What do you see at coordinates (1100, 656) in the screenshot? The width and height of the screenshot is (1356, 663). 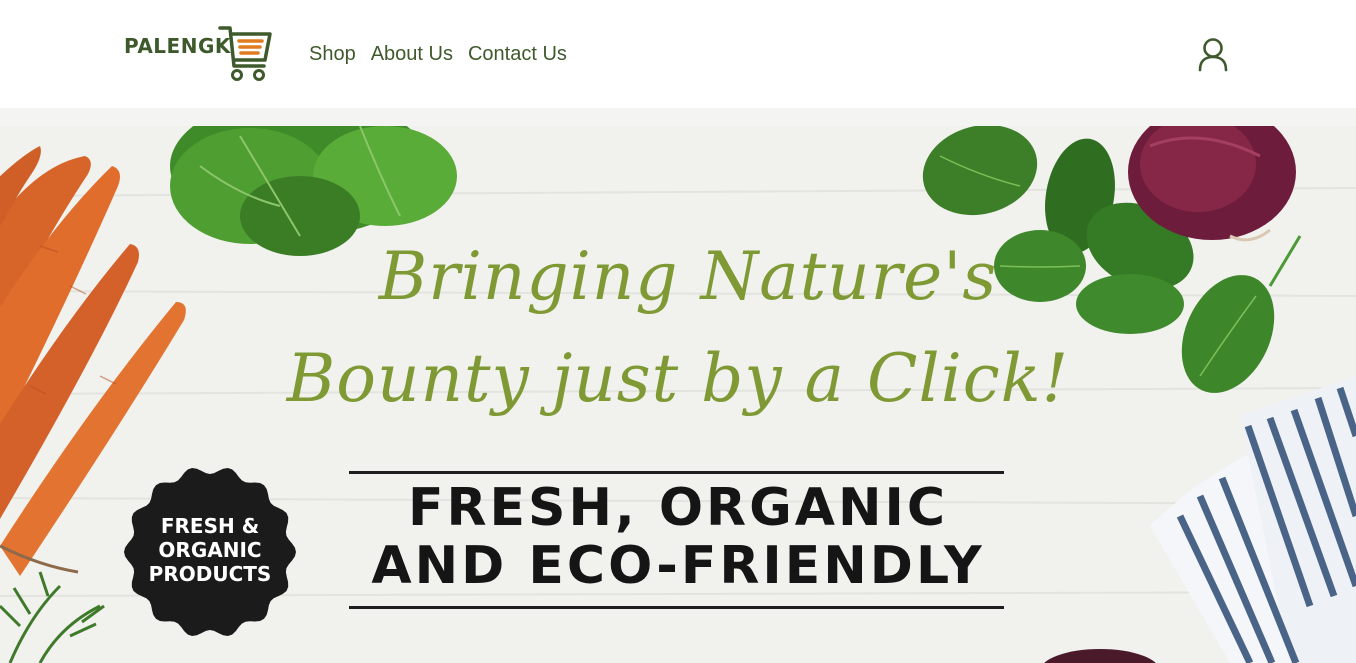 I see `beet-illustration` at bounding box center [1100, 656].